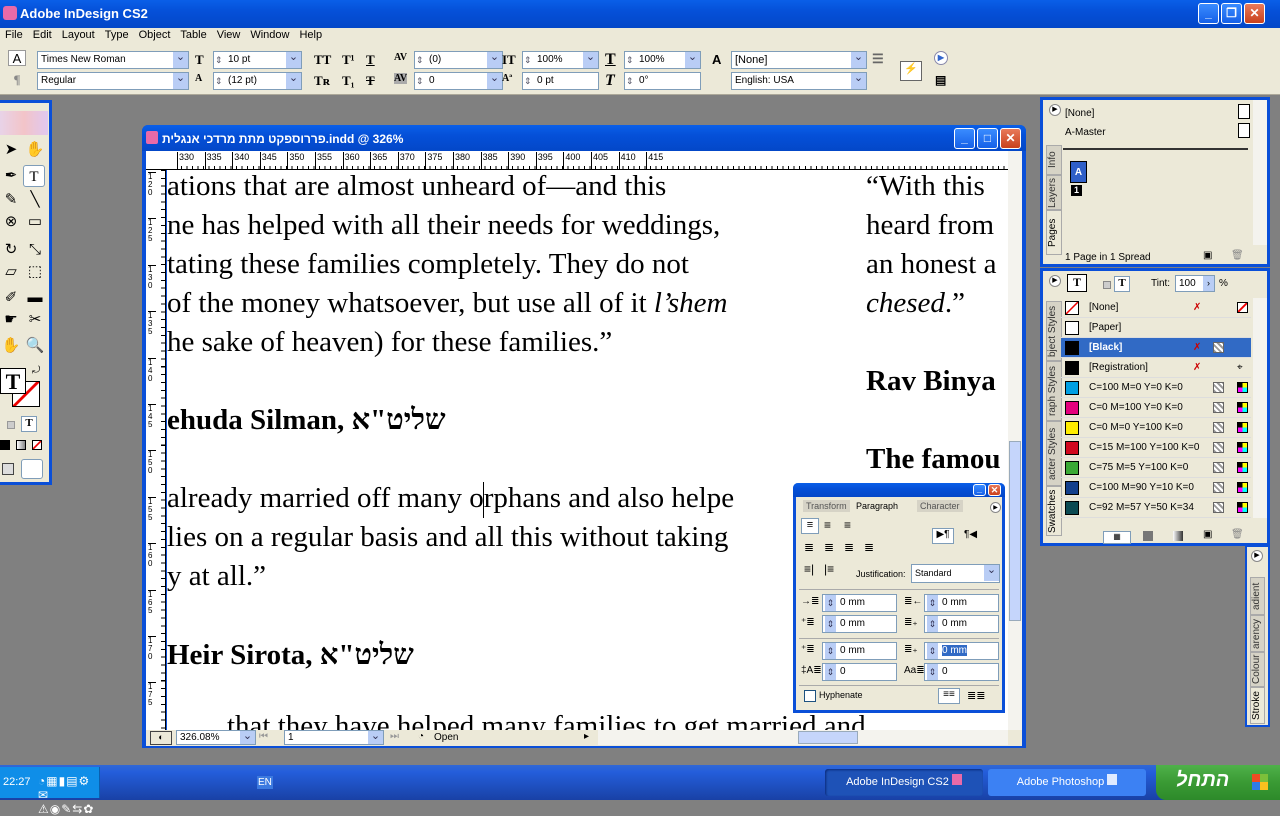  What do you see at coordinates (17, 782) in the screenshot?
I see `clock: 22:27` at bounding box center [17, 782].